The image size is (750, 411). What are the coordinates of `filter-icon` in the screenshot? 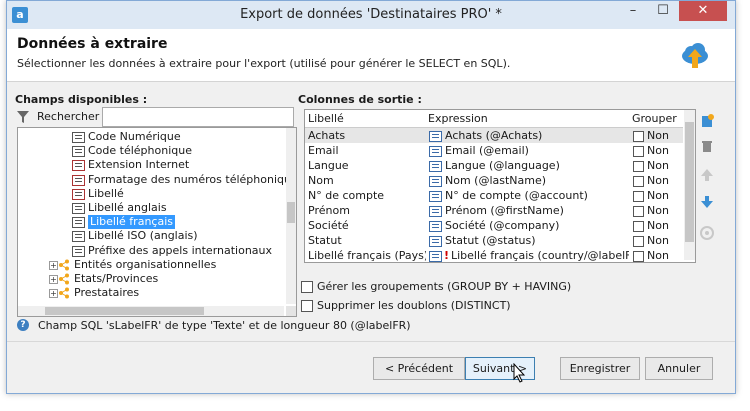 It's located at (23, 117).